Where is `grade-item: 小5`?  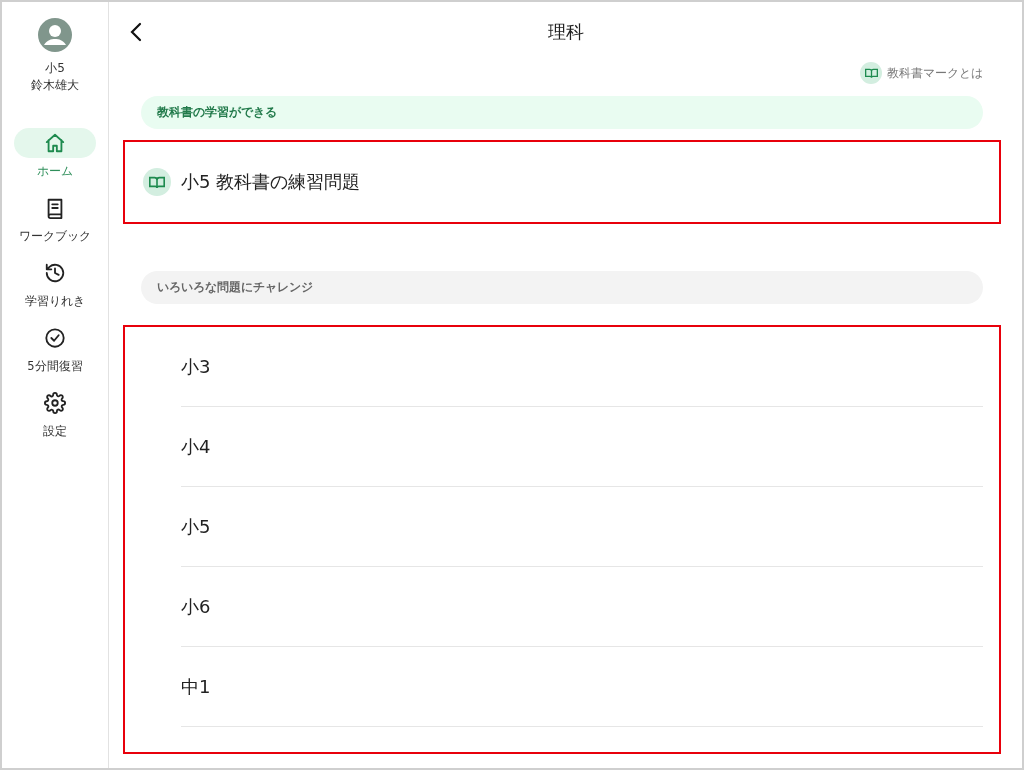
grade-item: 小5 is located at coordinates (582, 527).